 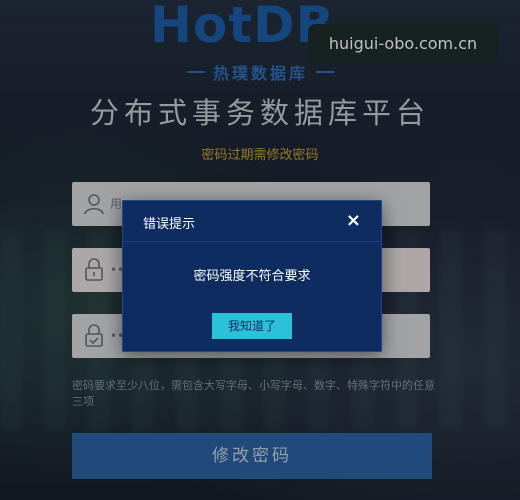 I want to click on dialog-header: 错误提示 ×, so click(x=252, y=221).